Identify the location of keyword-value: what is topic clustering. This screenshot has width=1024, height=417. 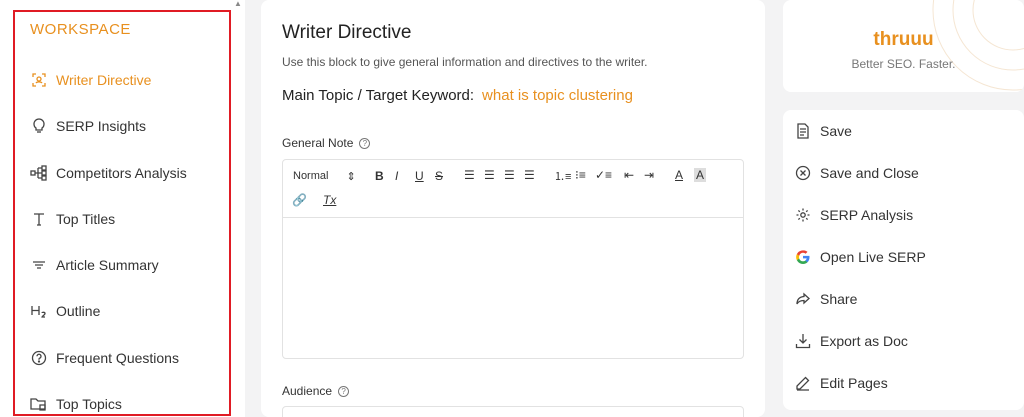
(557, 95).